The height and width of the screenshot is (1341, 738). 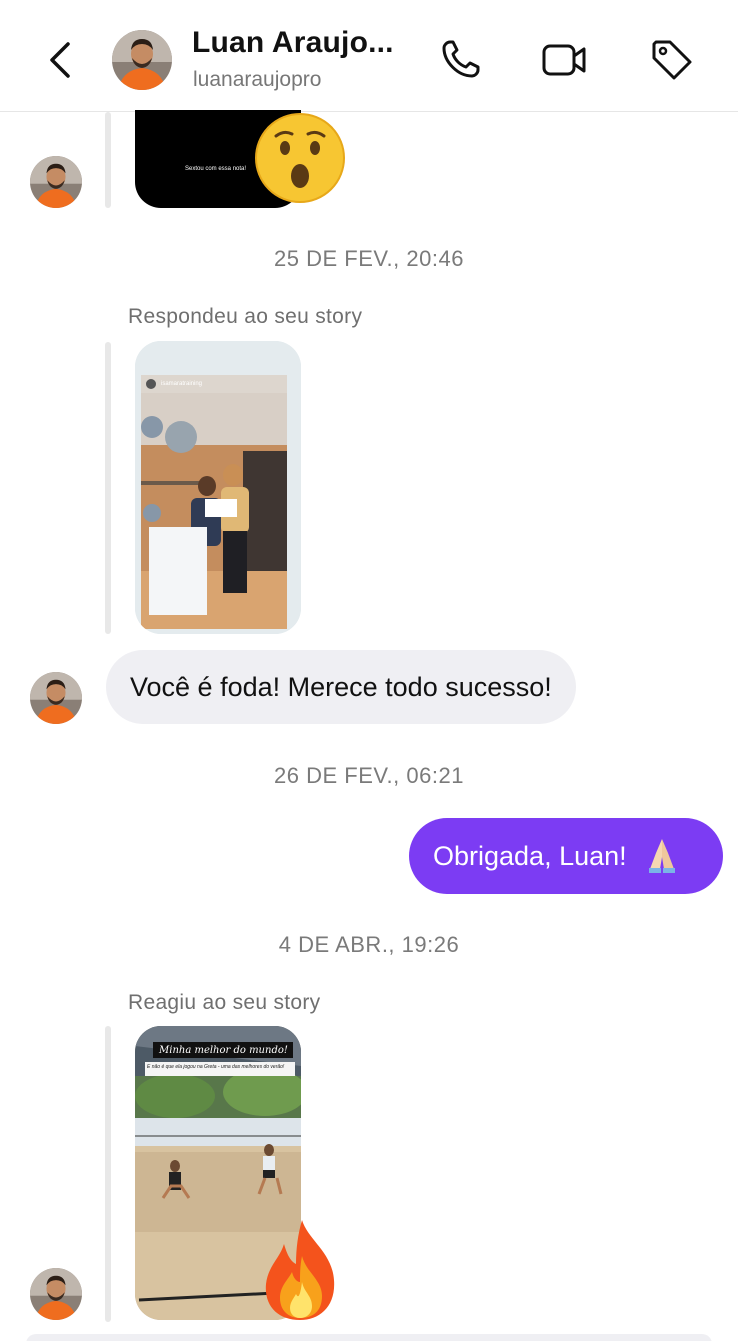 I want to click on tag-icon, so click(x=672, y=60).